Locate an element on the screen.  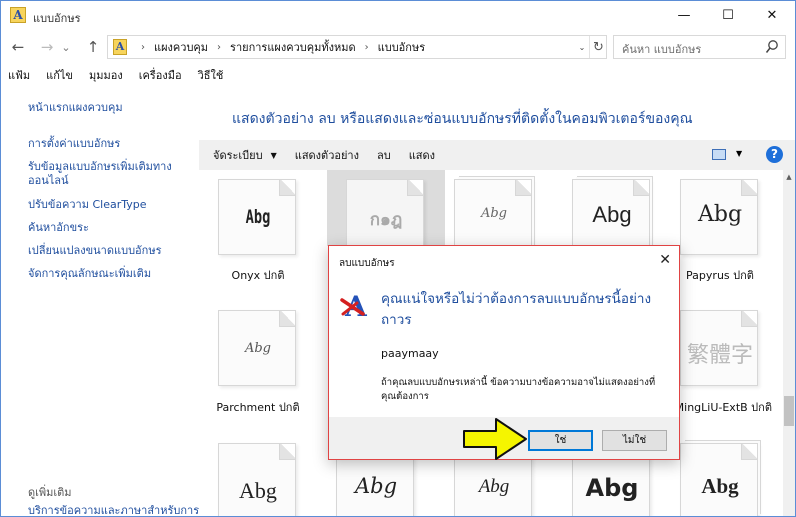
change-font-size-link: เปลี่ยนแปลงขนาดแบบอักษร is located at coordinates (108, 251).